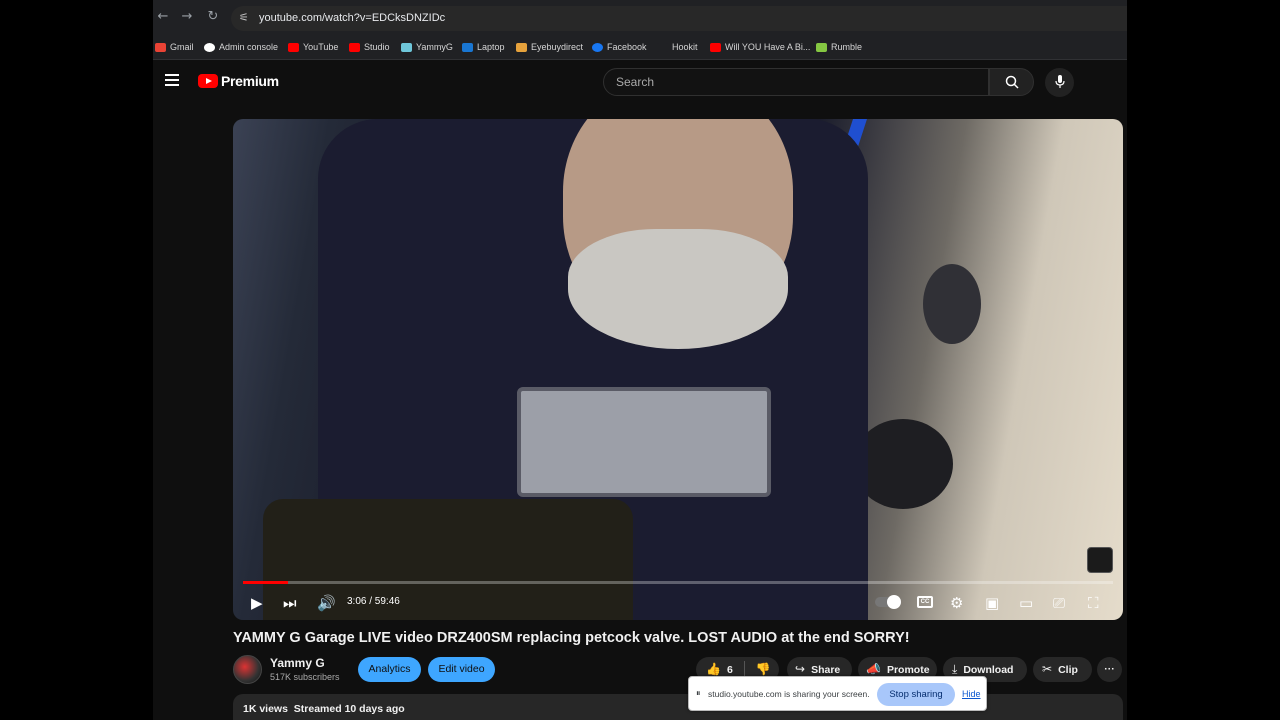 Image resolution: width=1280 pixels, height=720 pixels. I want to click on microphone-icon, so click(1059, 81).